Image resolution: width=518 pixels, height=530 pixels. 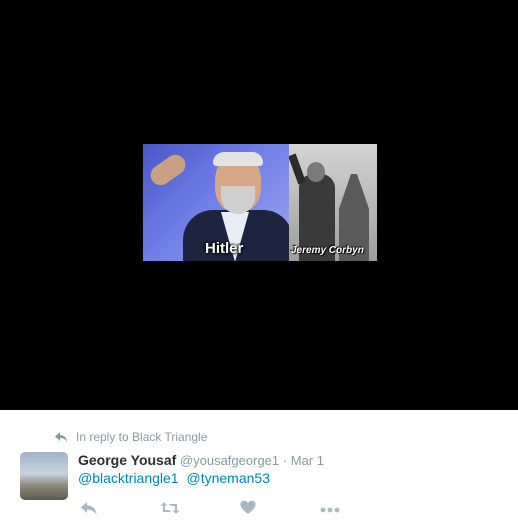 What do you see at coordinates (228, 478) in the screenshot?
I see `mention-link: @tyneman53` at bounding box center [228, 478].